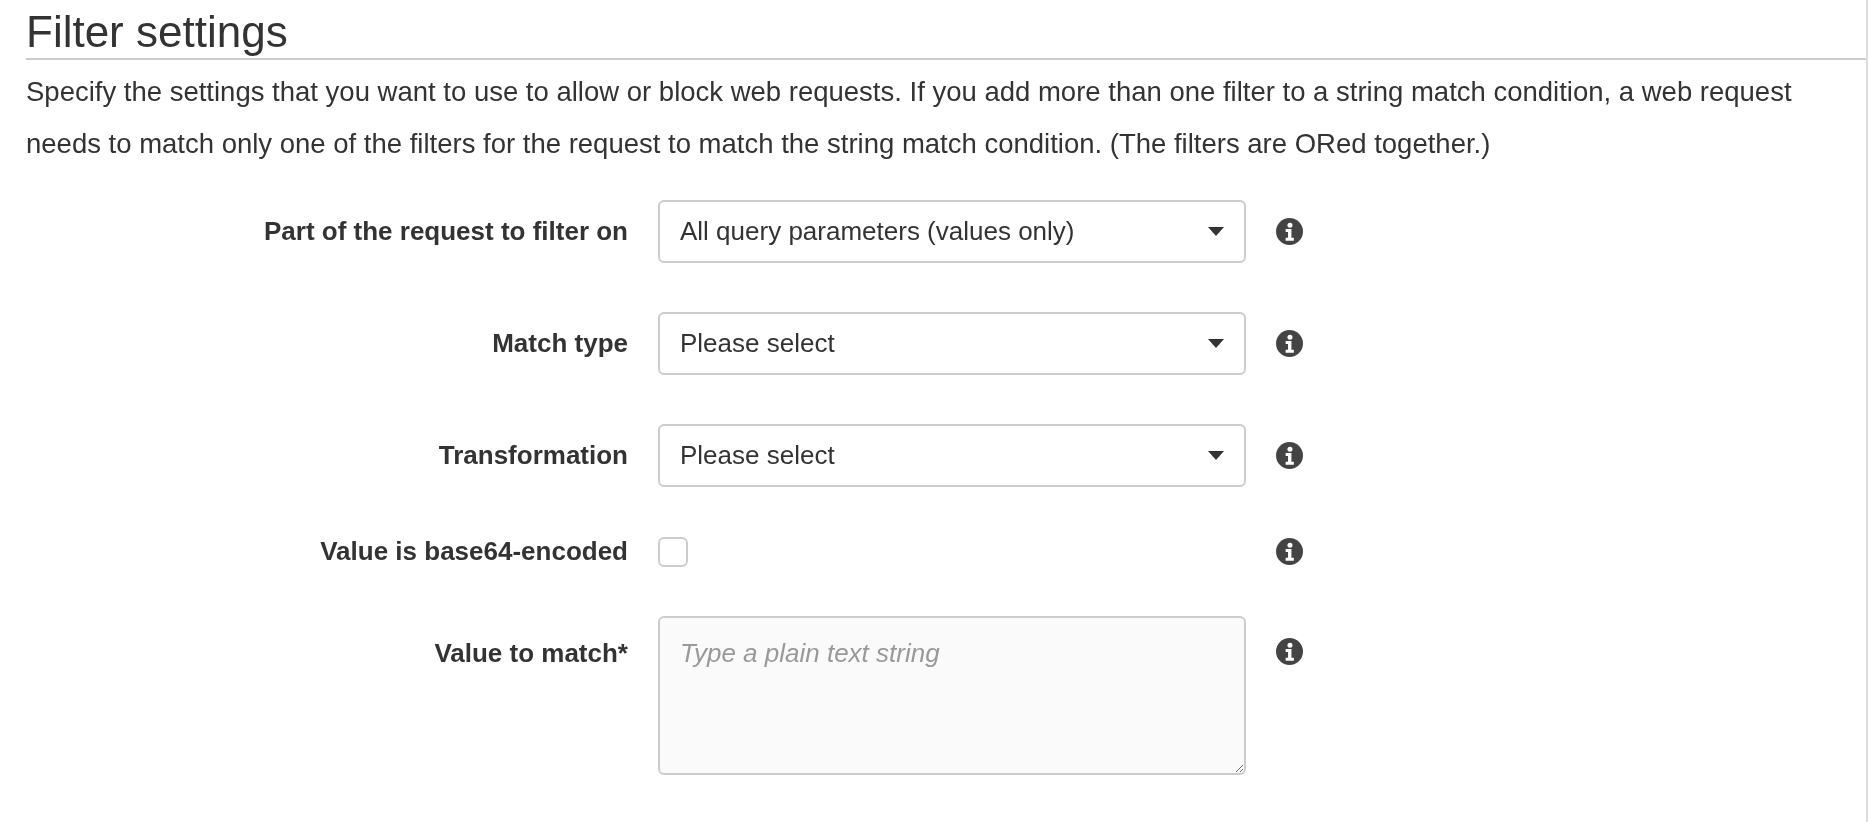 Image resolution: width=1870 pixels, height=822 pixels. Describe the element at coordinates (445, 231) in the screenshot. I see `field-label: Part of the request to filter on` at that location.